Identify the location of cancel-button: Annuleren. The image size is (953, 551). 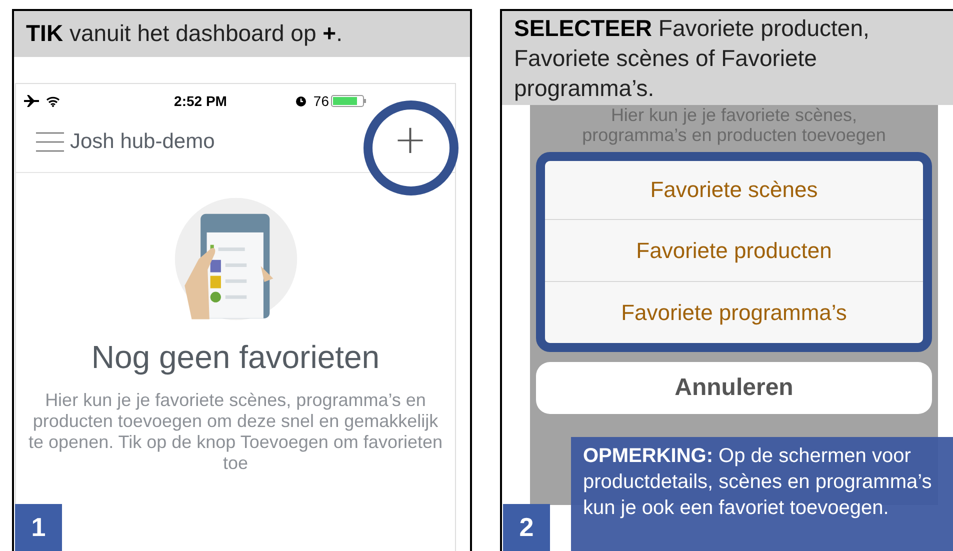
(734, 388).